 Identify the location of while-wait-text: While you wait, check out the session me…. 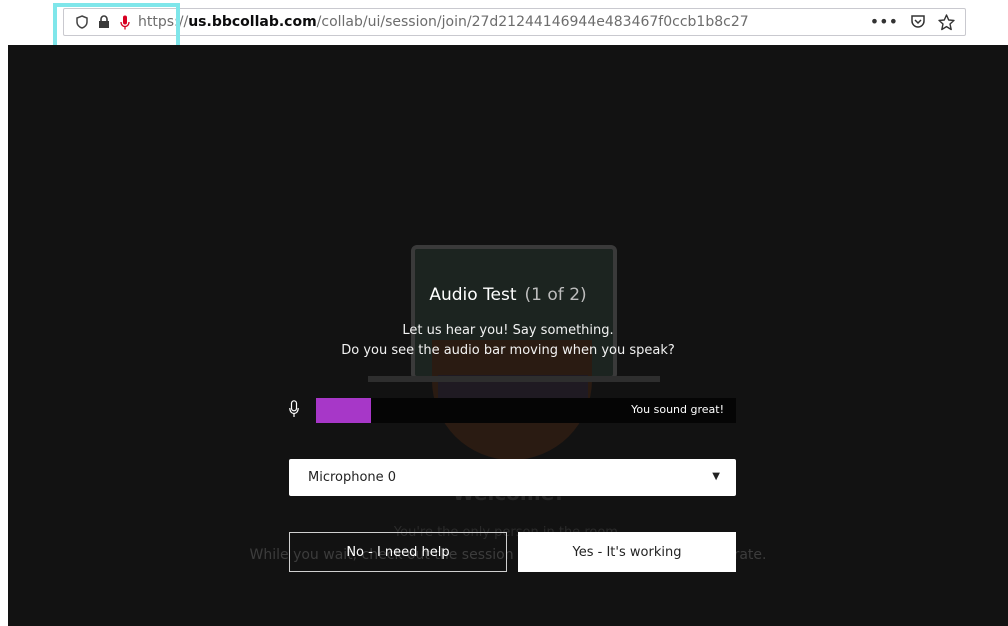
(508, 555).